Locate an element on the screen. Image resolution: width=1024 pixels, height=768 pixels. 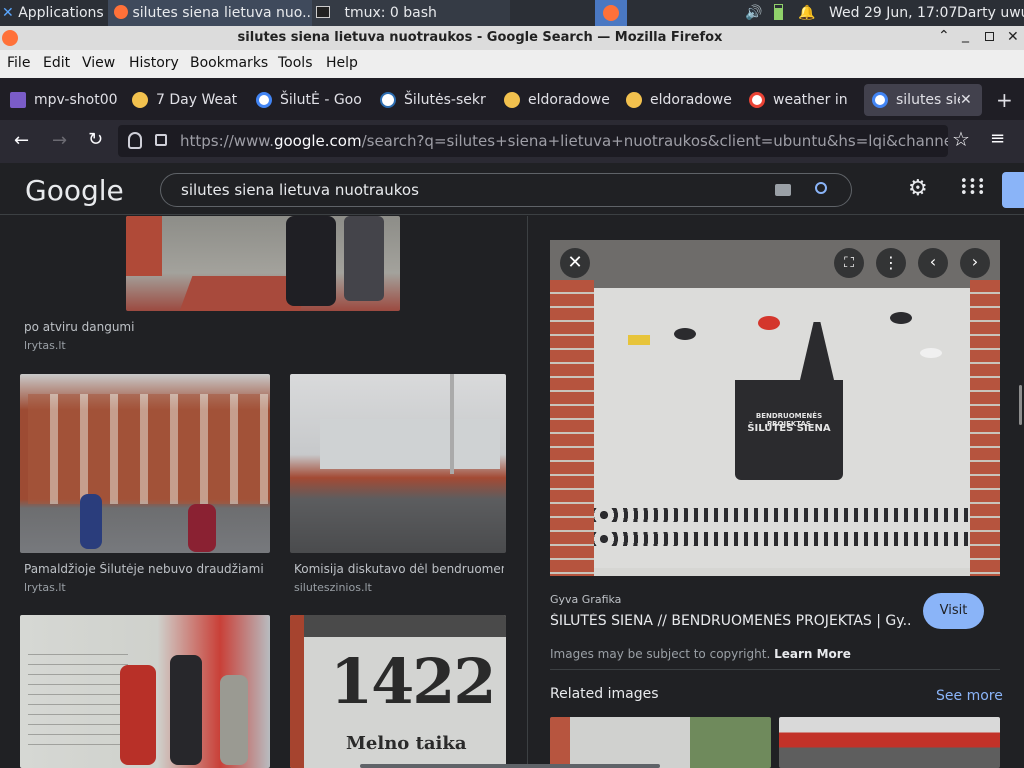
firefox-launcher is located at coordinates (611, 13).